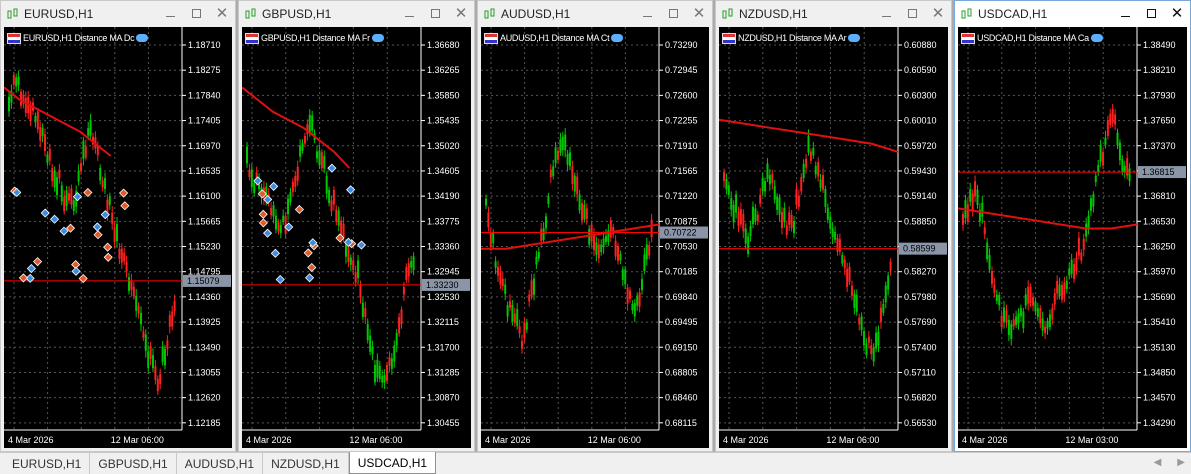 The height and width of the screenshot is (474, 1191). I want to click on tab-gbpusd: GBPUSD,H1, so click(133, 463).